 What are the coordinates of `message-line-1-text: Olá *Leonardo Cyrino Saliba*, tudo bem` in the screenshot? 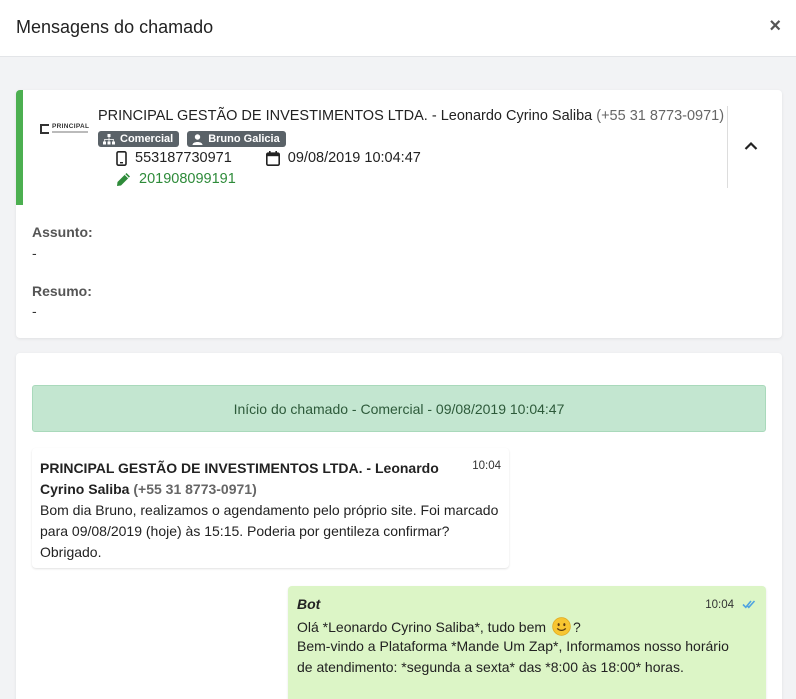 It's located at (422, 627).